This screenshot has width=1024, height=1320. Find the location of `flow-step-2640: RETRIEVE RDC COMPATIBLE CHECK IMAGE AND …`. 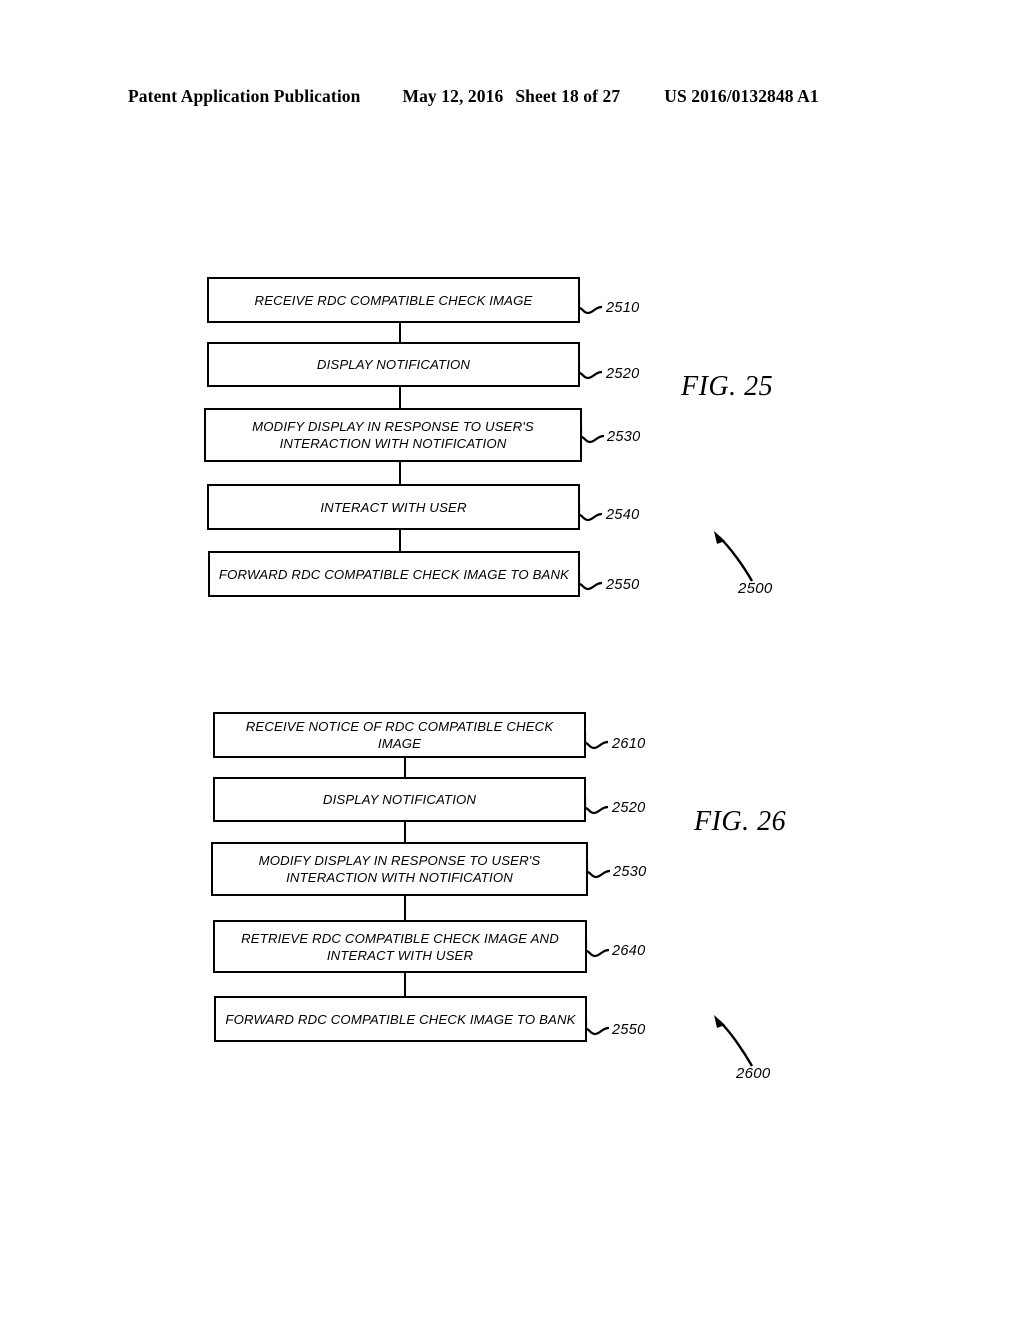

flow-step-2640: RETRIEVE RDC COMPATIBLE CHECK IMAGE AND … is located at coordinates (400, 946).